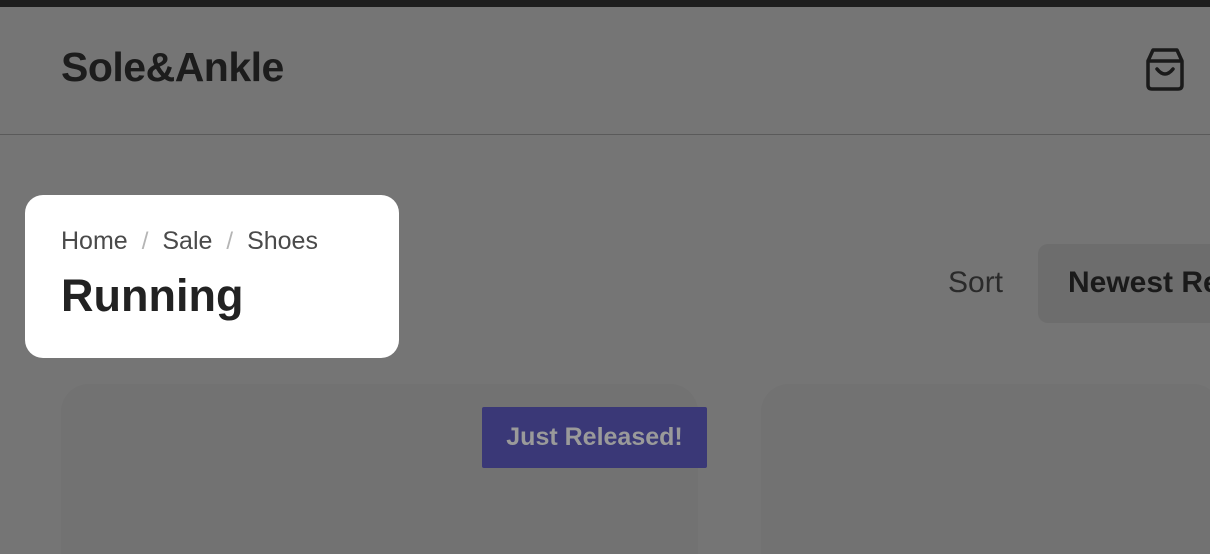 This screenshot has height=554, width=1210. Describe the element at coordinates (187, 241) in the screenshot. I see `breadcrumb-sale: Sale` at that location.